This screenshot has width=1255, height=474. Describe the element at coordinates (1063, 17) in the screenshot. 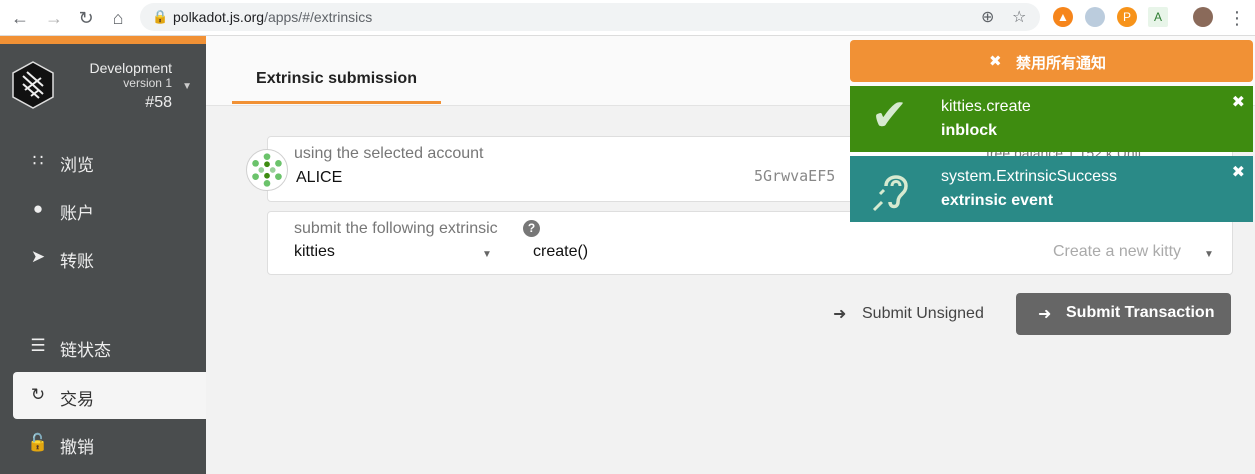

I see `metamask-extension-icon: ▲` at that location.